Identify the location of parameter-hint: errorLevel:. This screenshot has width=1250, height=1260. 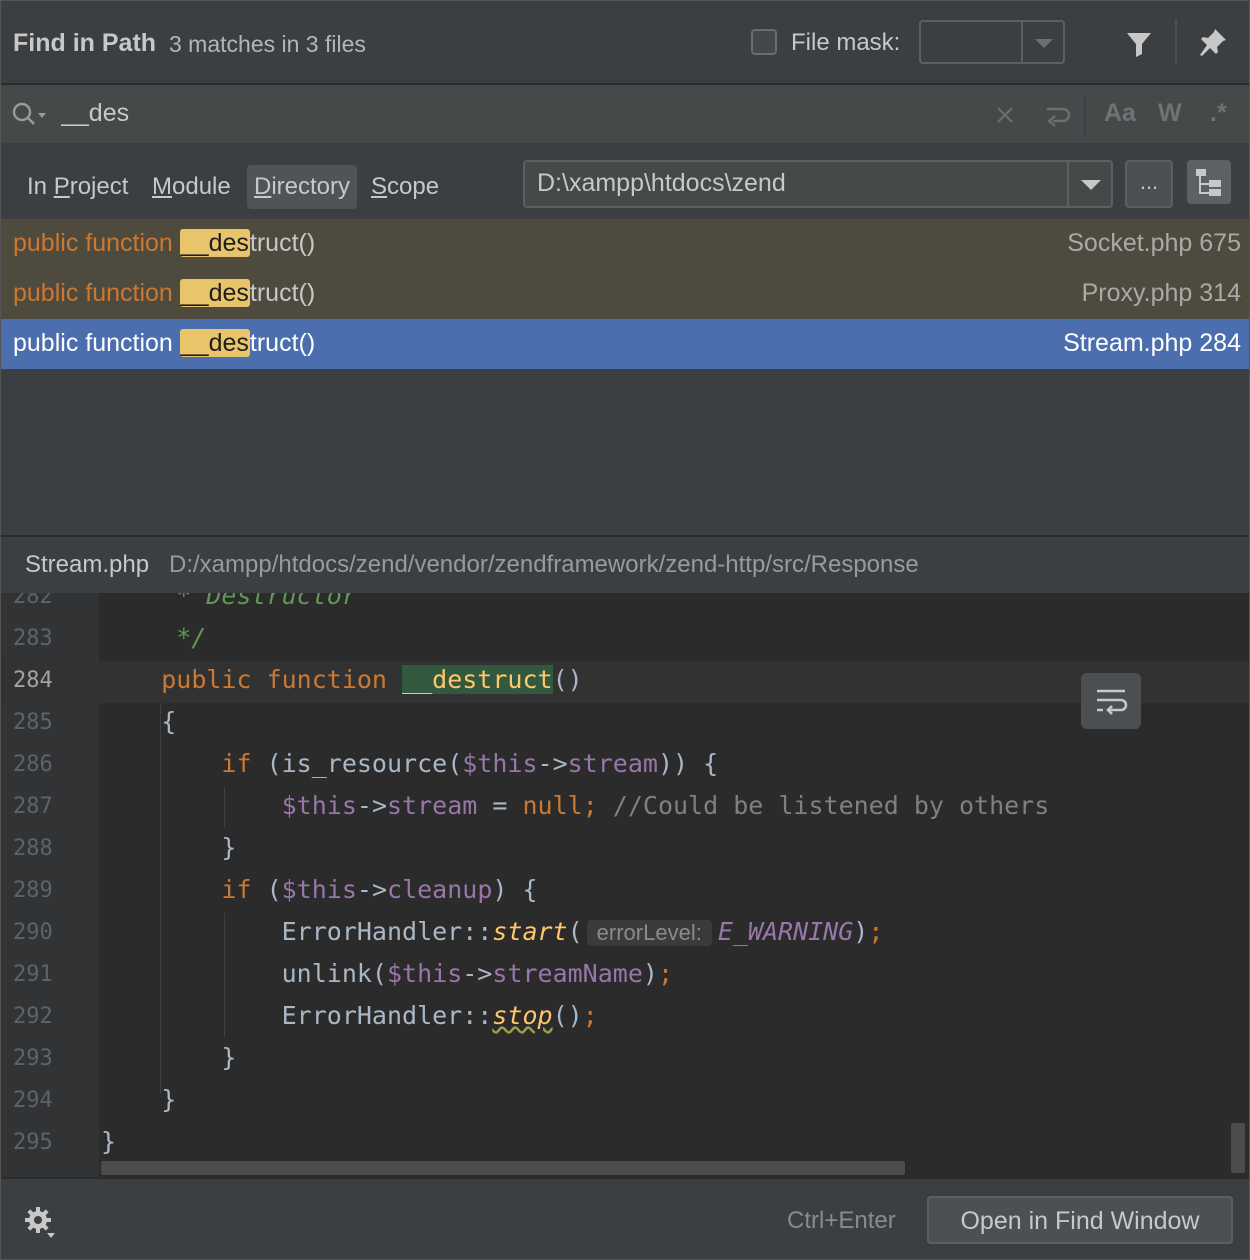
(649, 933).